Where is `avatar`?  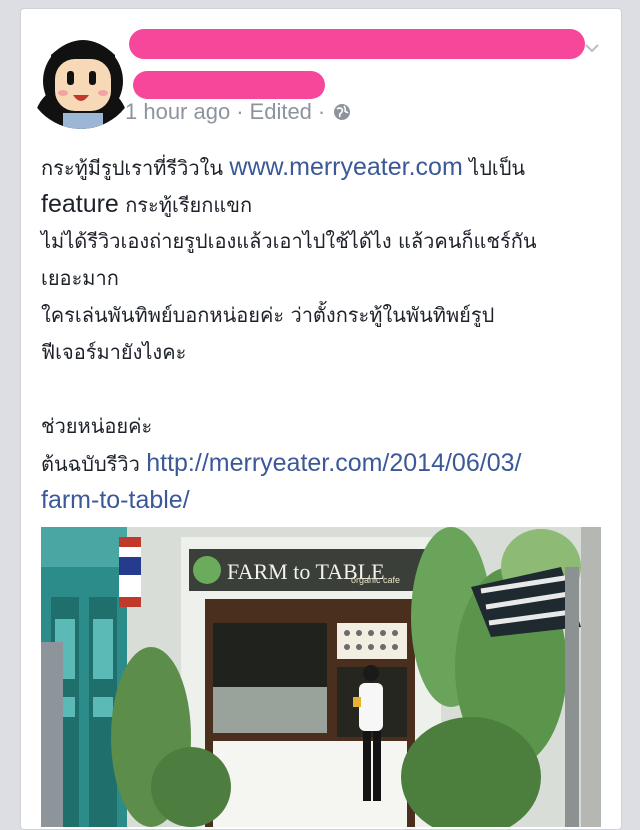
avatar is located at coordinates (81, 73).